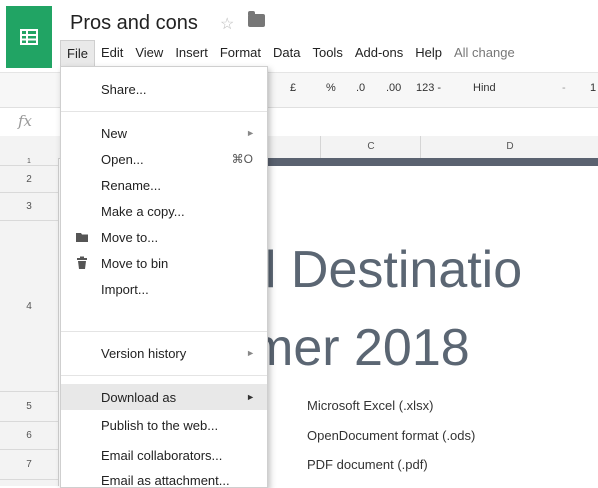 The image size is (598, 488). I want to click on menu-item-download-as: Download as ►, so click(164, 397).